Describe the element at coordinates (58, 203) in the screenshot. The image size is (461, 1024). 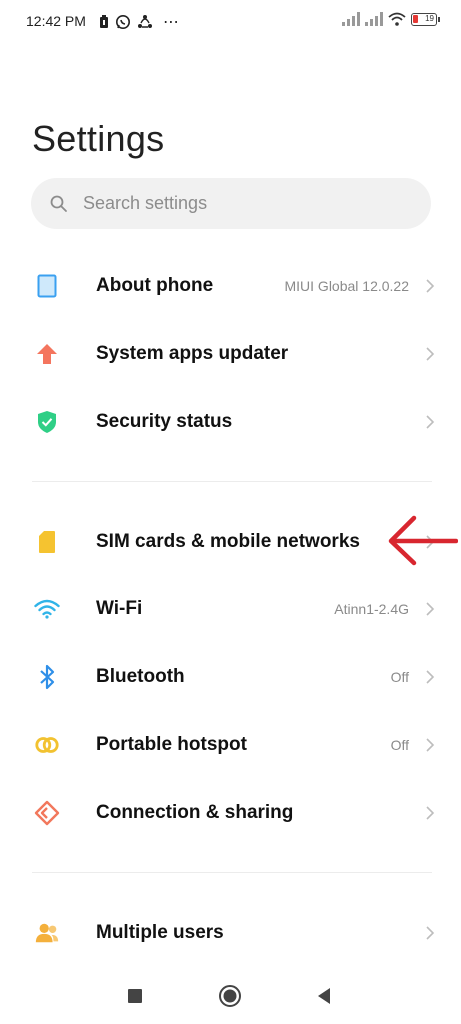
I see `search-icon` at that location.